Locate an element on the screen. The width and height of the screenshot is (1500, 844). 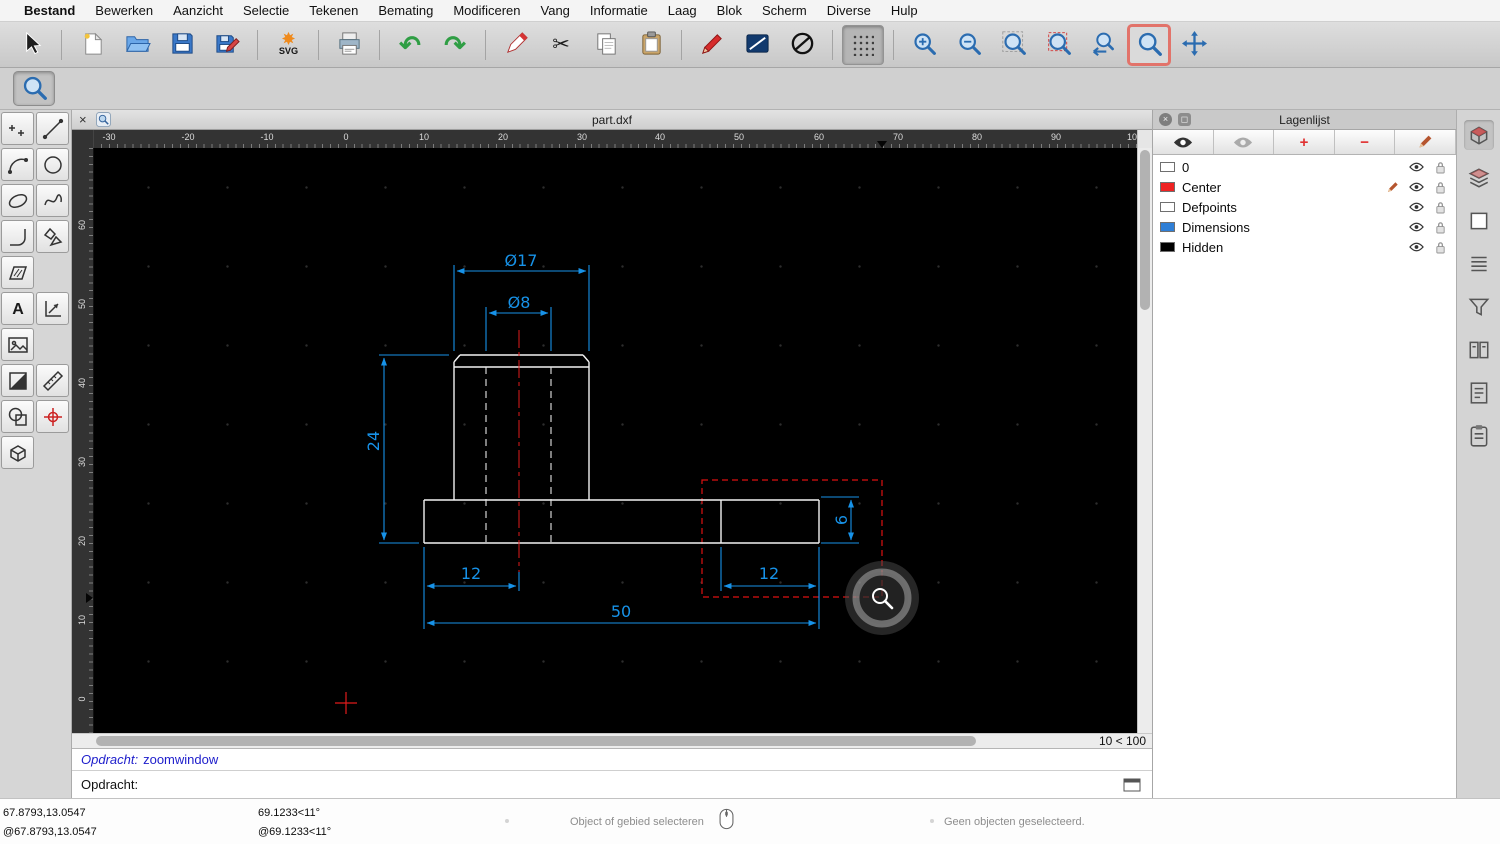
hide-all-layers-button is located at coordinates (1244, 142).